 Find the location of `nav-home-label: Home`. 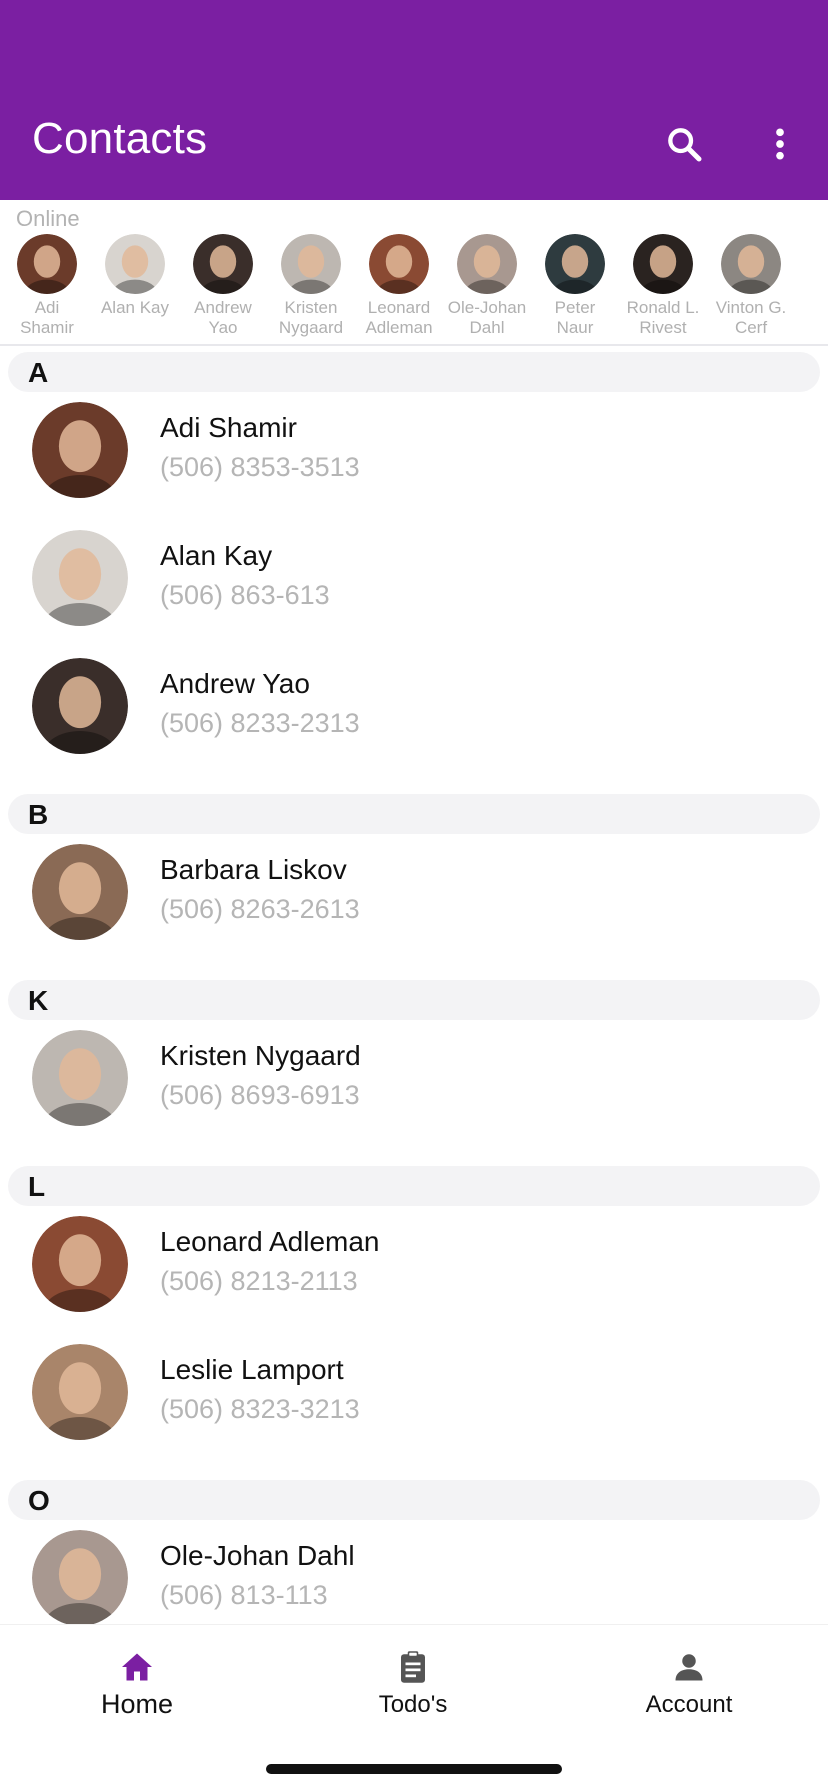

nav-home-label: Home is located at coordinates (137, 1704).